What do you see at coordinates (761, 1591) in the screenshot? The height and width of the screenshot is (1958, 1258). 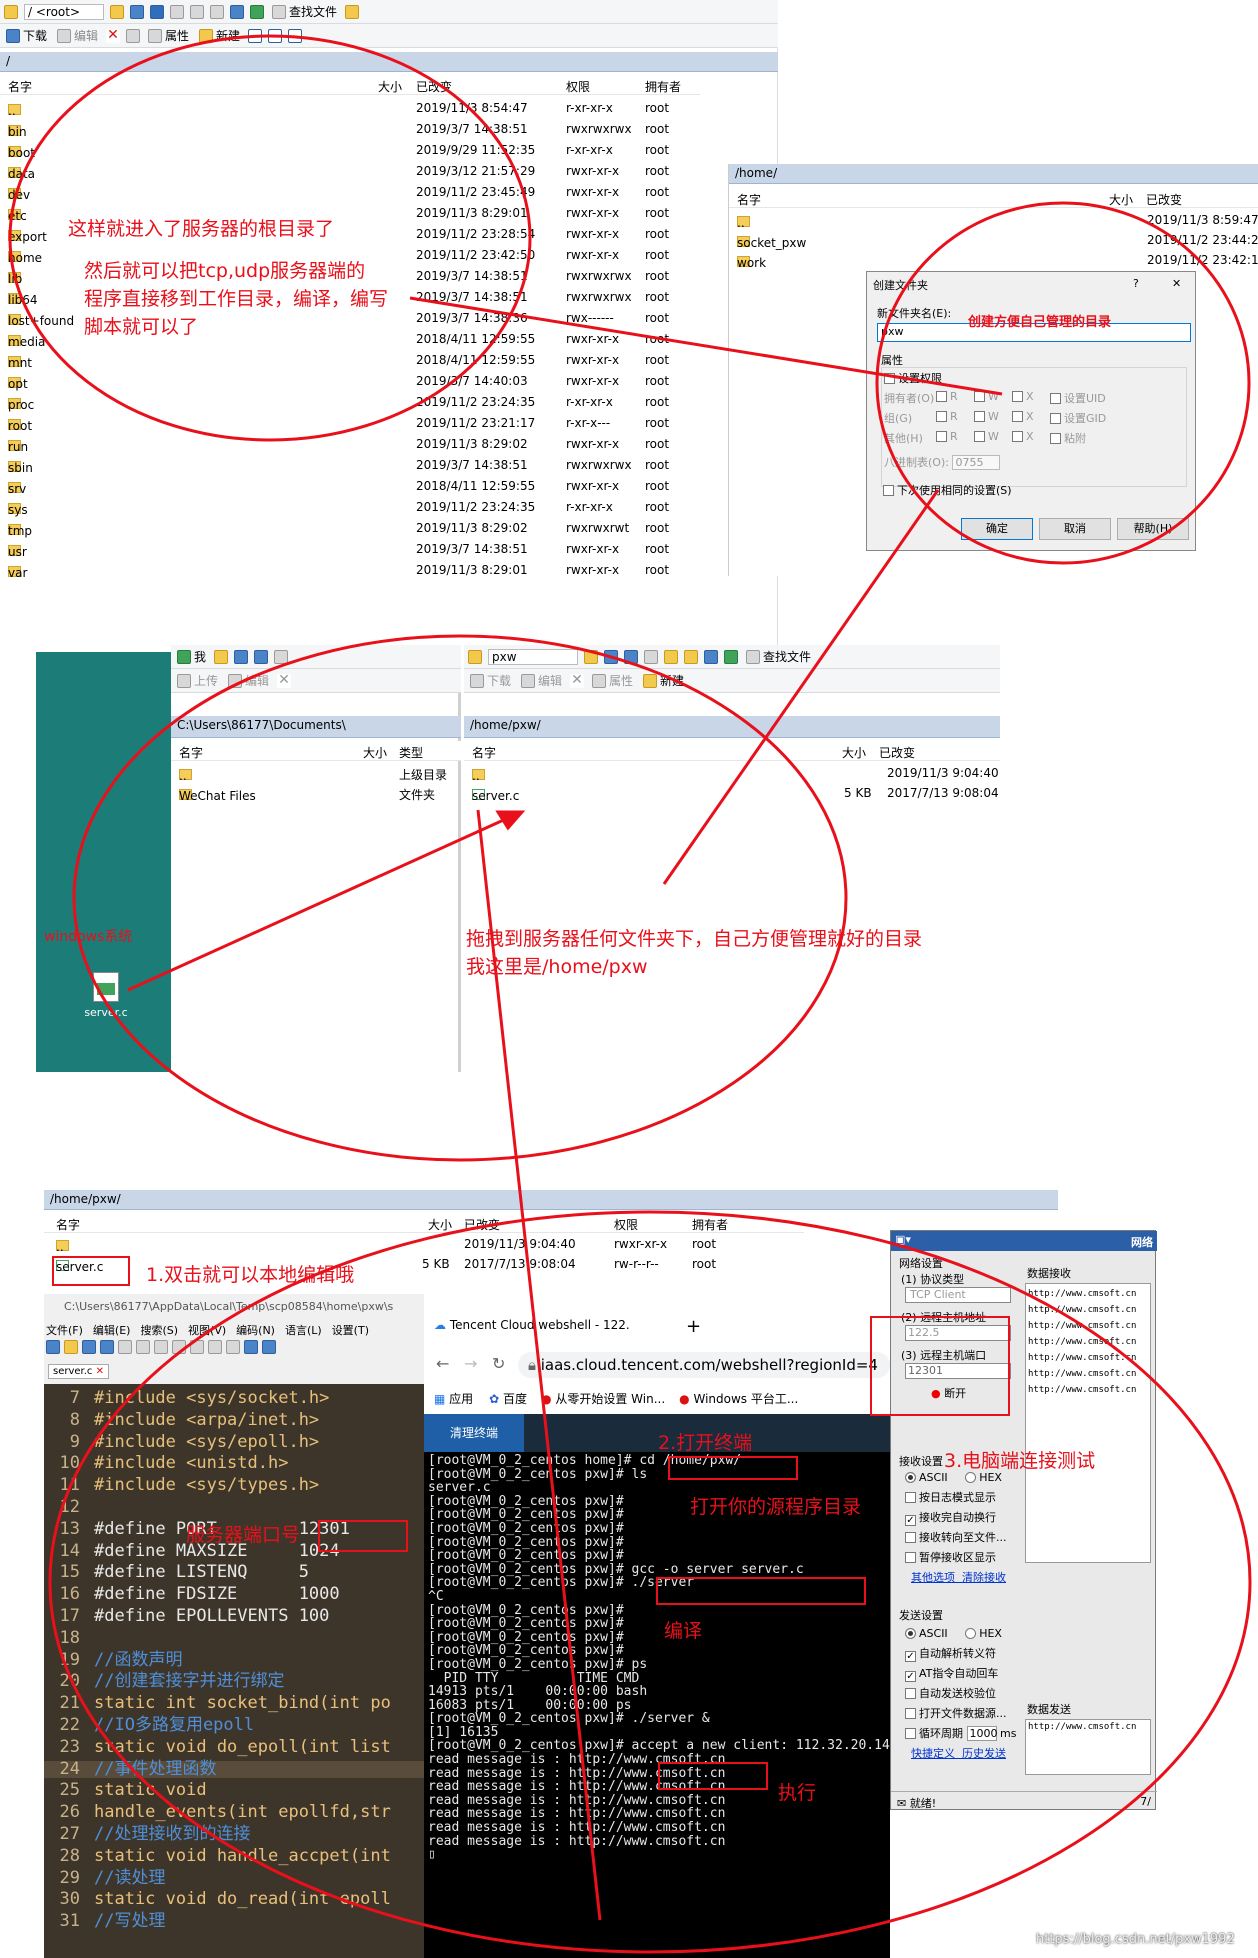 I see `gcc-command-highlight` at bounding box center [761, 1591].